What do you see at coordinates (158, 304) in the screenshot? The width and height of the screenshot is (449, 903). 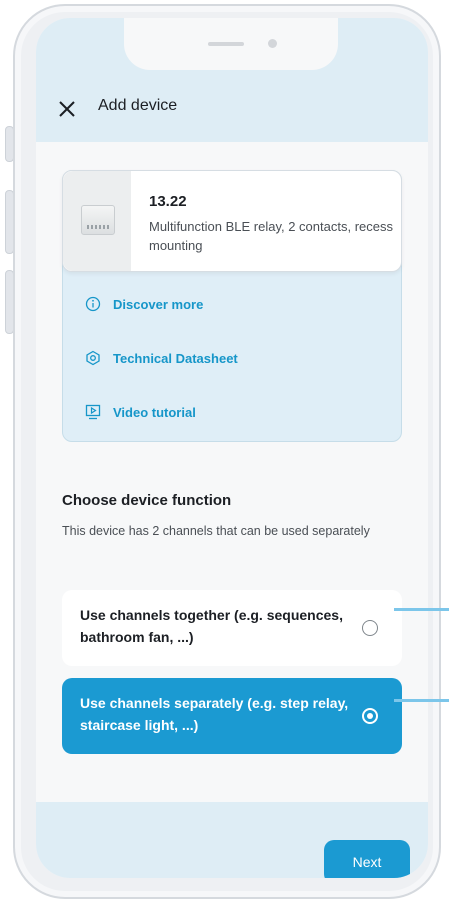 I see `discover-more-label: Discover more` at bounding box center [158, 304].